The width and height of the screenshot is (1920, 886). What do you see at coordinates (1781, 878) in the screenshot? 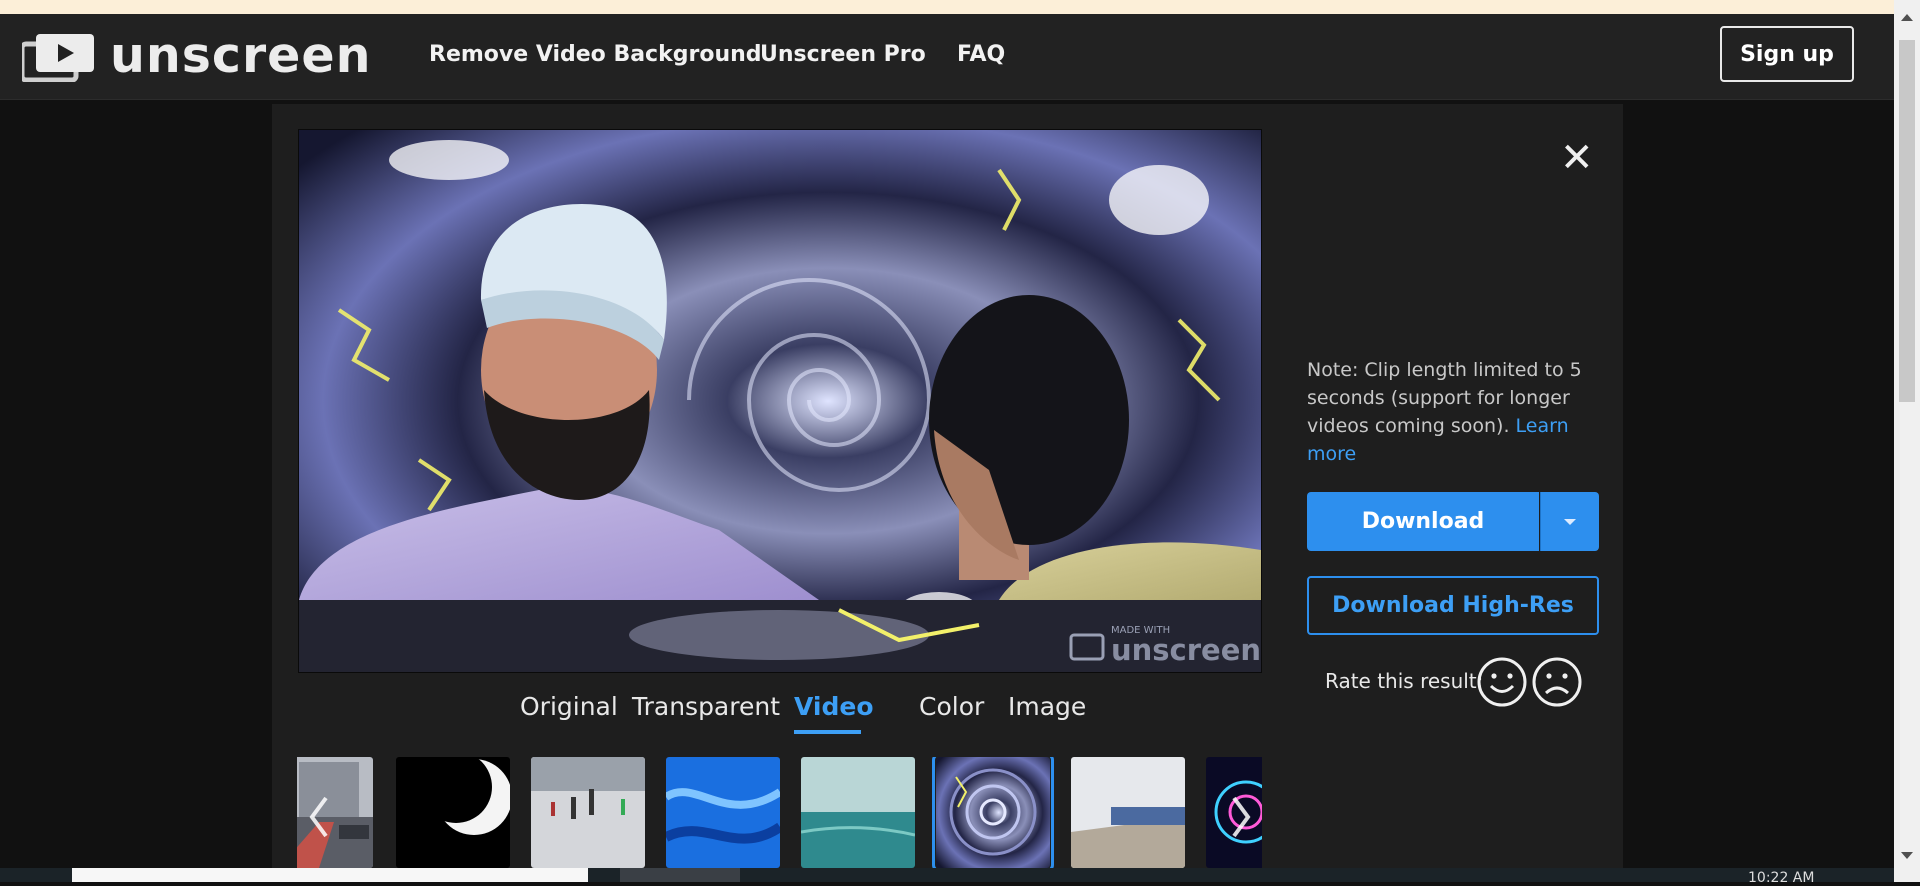
I see `taskbar-clock: 10:22 AM` at bounding box center [1781, 878].